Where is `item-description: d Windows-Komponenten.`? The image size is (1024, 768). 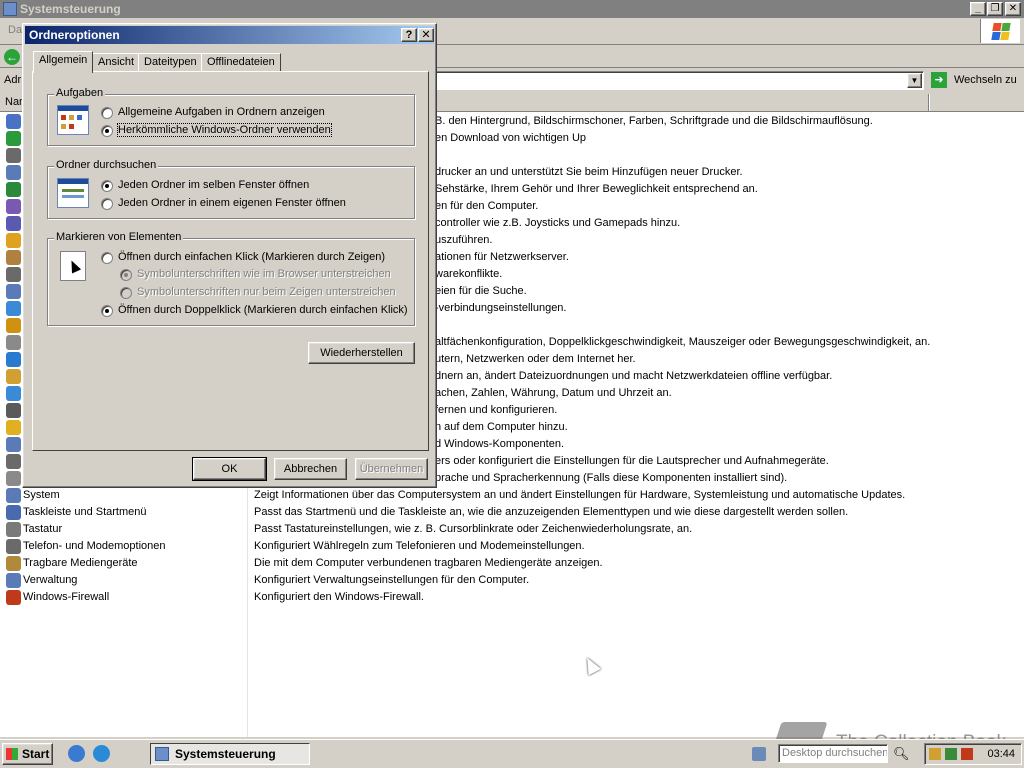 item-description: d Windows-Komponenten. is located at coordinates (500, 444).